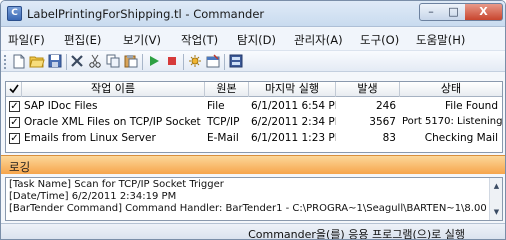  What do you see at coordinates (368, 89) in the screenshot?
I see `header-count: 발생` at bounding box center [368, 89].